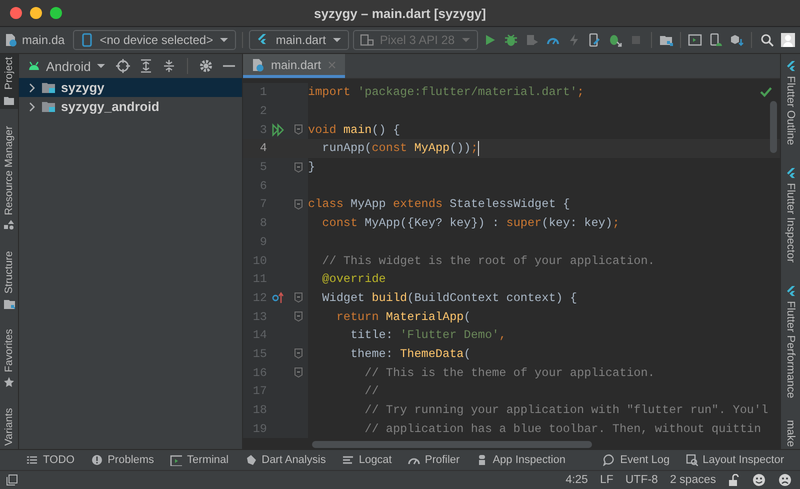 The width and height of the screenshot is (800, 489). I want to click on tool-window-tab: Favorites, so click(9, 359).